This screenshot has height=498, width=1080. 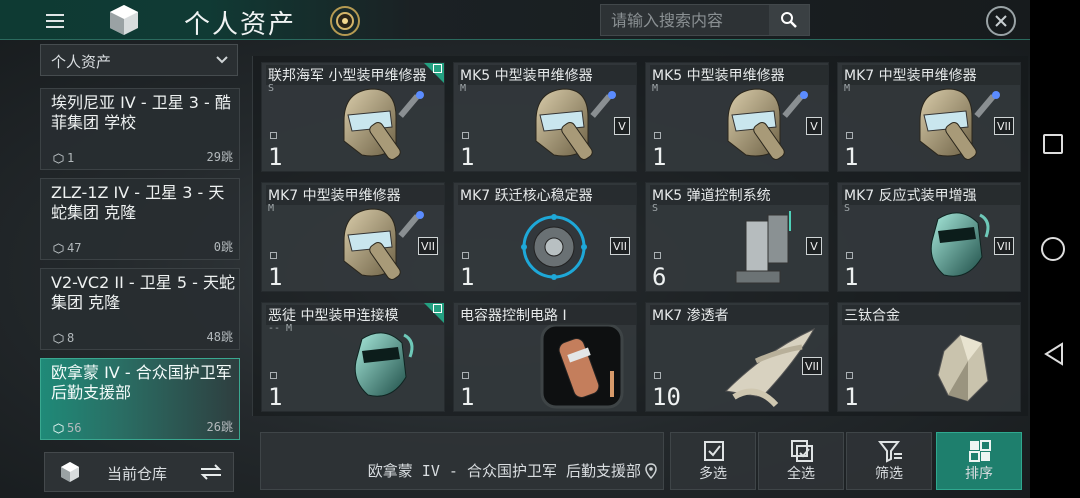 I want to click on sort-label: 排序, so click(x=979, y=474).